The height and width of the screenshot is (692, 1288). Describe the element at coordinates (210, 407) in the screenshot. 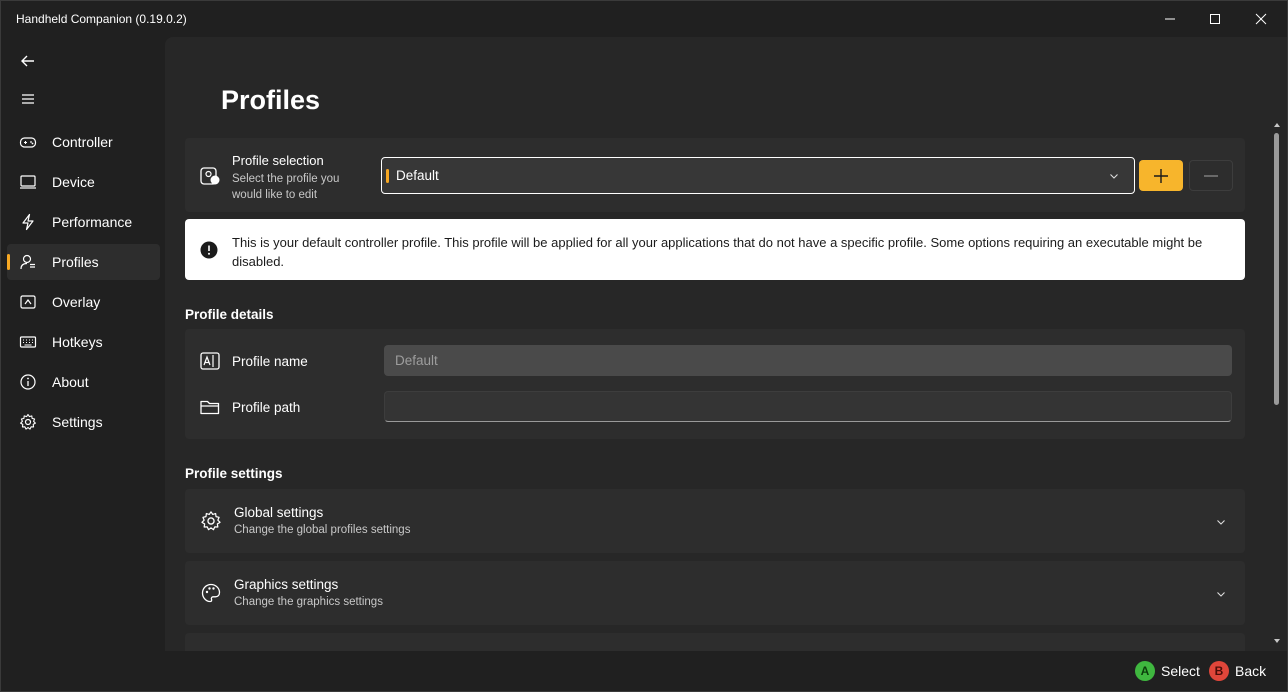

I see `folder-icon` at that location.